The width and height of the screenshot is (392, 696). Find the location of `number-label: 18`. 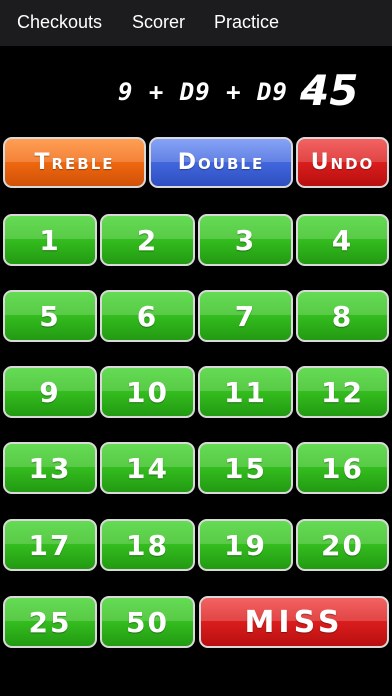

number-label: 18 is located at coordinates (147, 545).